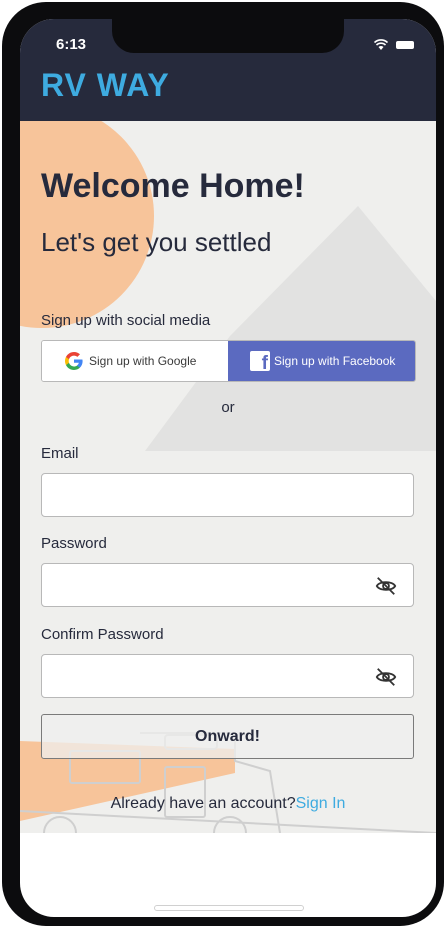  What do you see at coordinates (74, 543) in the screenshot?
I see `password-label: Password` at bounding box center [74, 543].